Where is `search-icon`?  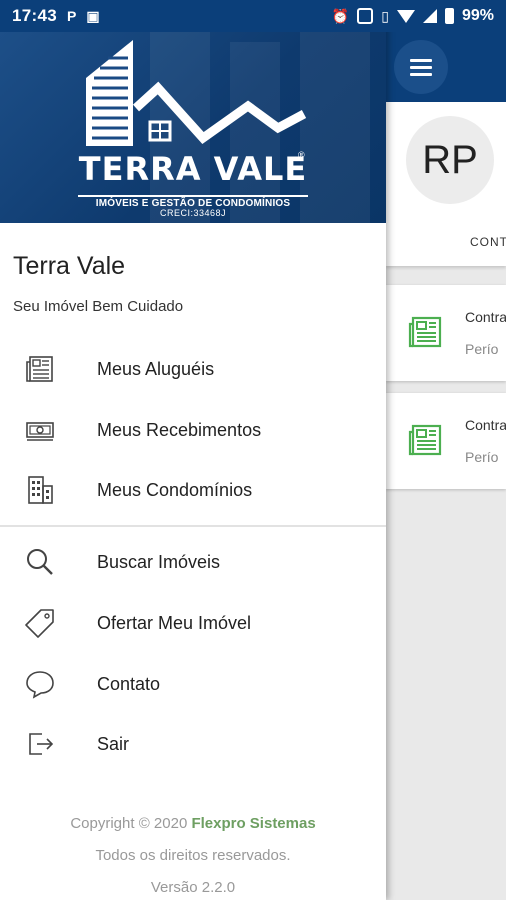 search-icon is located at coordinates (40, 562).